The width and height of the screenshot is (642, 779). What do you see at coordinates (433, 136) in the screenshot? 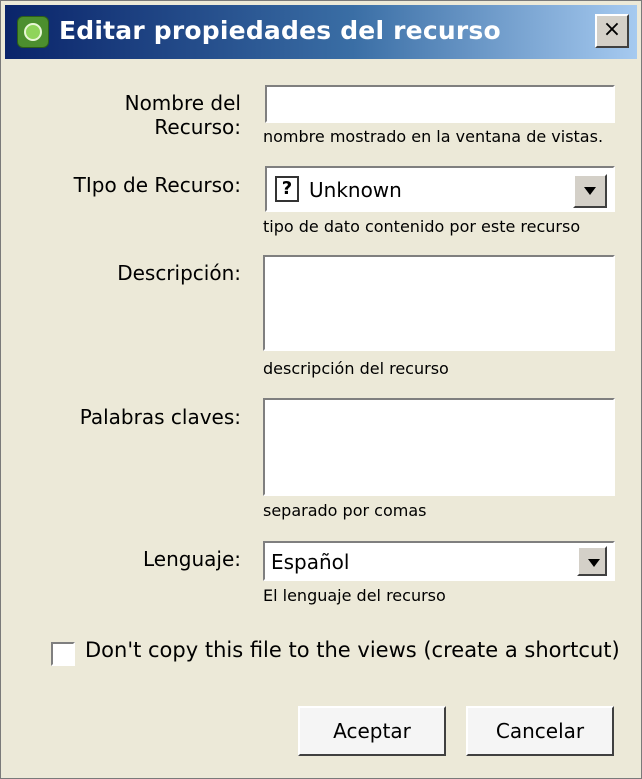
I see `resource-name-hint: nombre mostrado en la ventana de vistas.` at bounding box center [433, 136].